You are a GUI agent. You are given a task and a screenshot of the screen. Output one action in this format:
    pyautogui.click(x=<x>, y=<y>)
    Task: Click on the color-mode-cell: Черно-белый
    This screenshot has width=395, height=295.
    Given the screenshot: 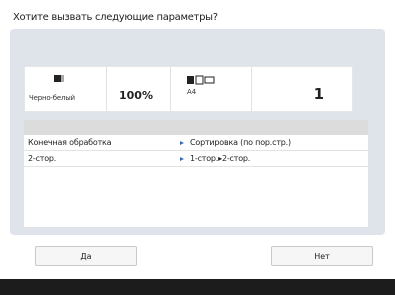 What is the action you would take?
    pyautogui.click(x=66, y=89)
    